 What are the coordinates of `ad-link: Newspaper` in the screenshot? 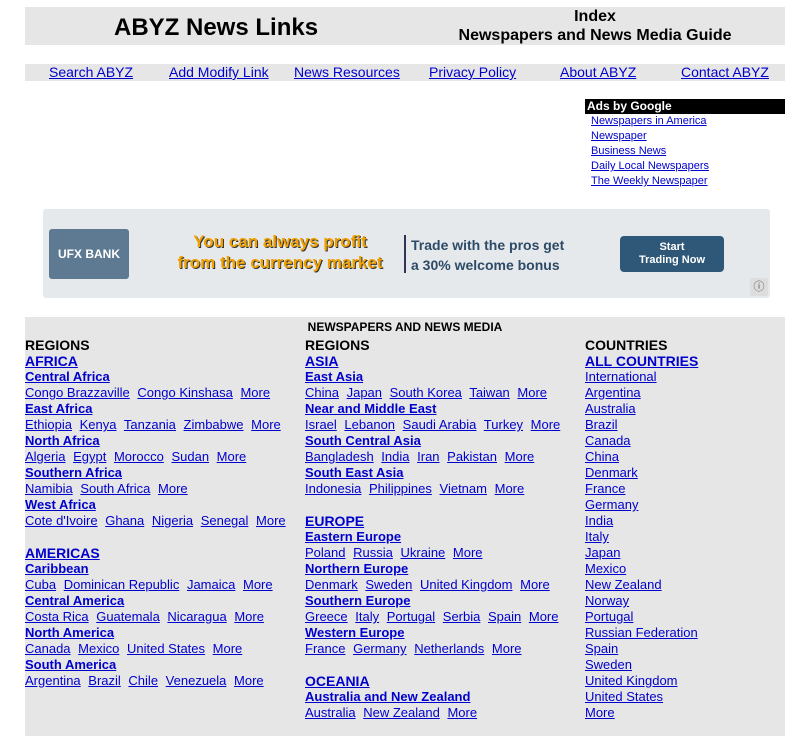 It's located at (619, 136).